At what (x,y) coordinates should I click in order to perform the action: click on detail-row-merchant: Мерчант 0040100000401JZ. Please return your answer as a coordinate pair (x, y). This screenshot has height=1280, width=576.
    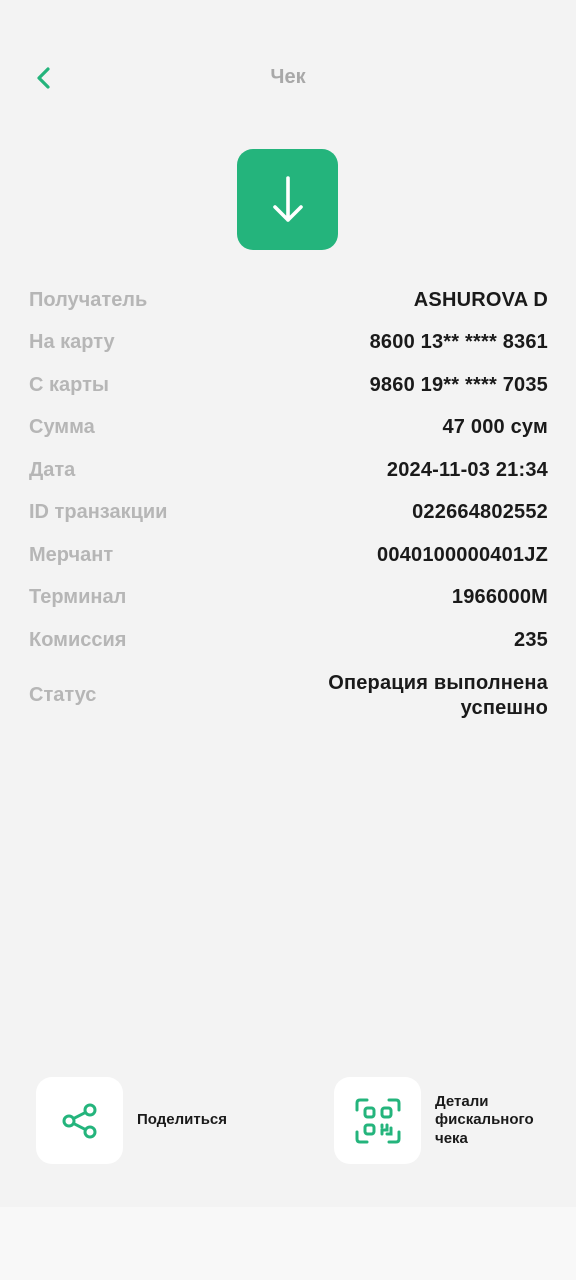
    Looking at the image, I should click on (288, 555).